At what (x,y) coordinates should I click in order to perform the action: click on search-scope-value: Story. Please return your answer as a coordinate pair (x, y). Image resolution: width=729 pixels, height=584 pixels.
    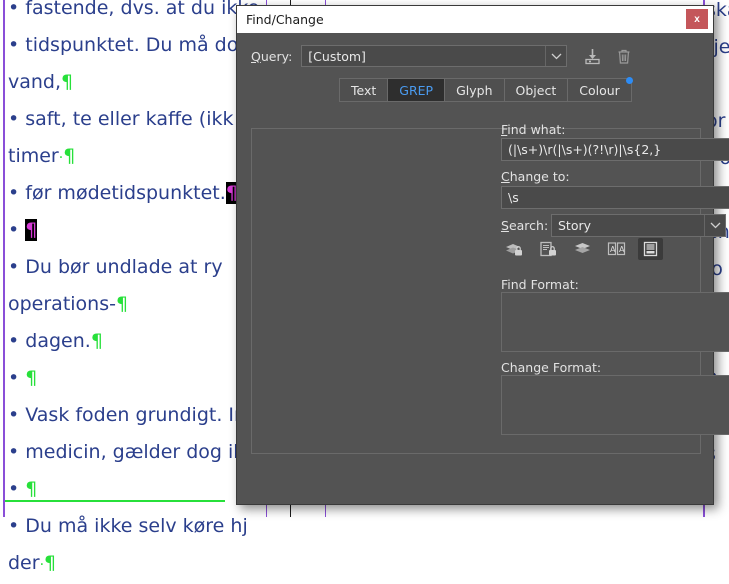
    Looking at the image, I should click on (575, 225).